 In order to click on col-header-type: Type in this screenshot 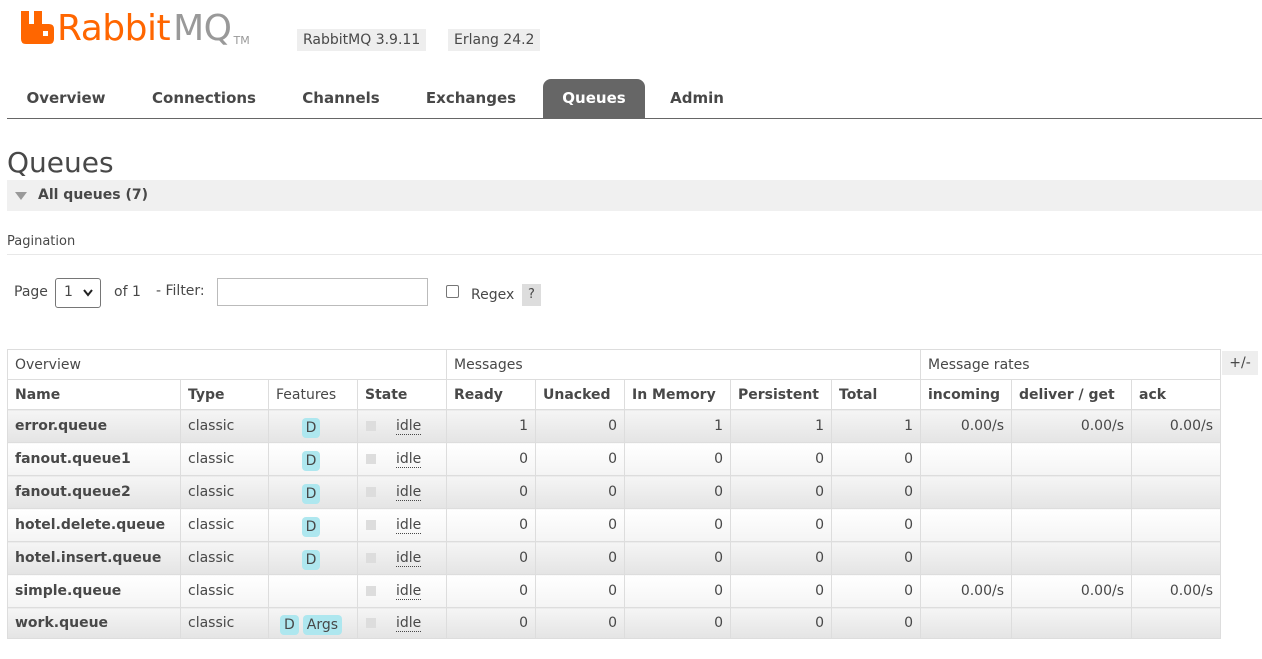, I will do `click(224, 394)`.